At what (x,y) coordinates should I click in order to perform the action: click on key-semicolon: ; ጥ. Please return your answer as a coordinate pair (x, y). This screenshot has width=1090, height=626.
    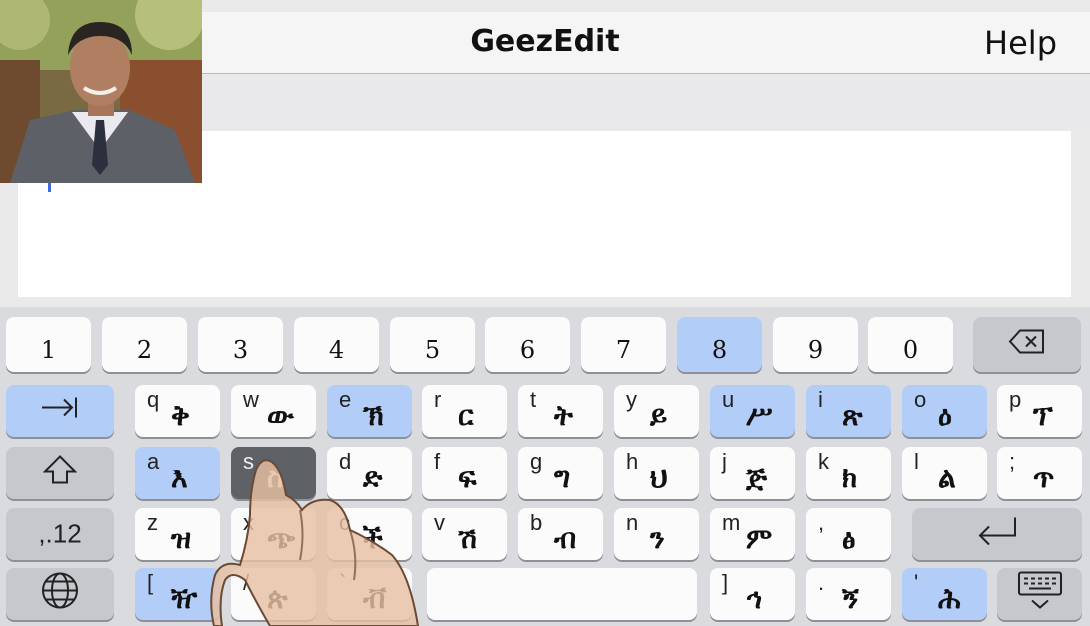
    Looking at the image, I should click on (1039, 473).